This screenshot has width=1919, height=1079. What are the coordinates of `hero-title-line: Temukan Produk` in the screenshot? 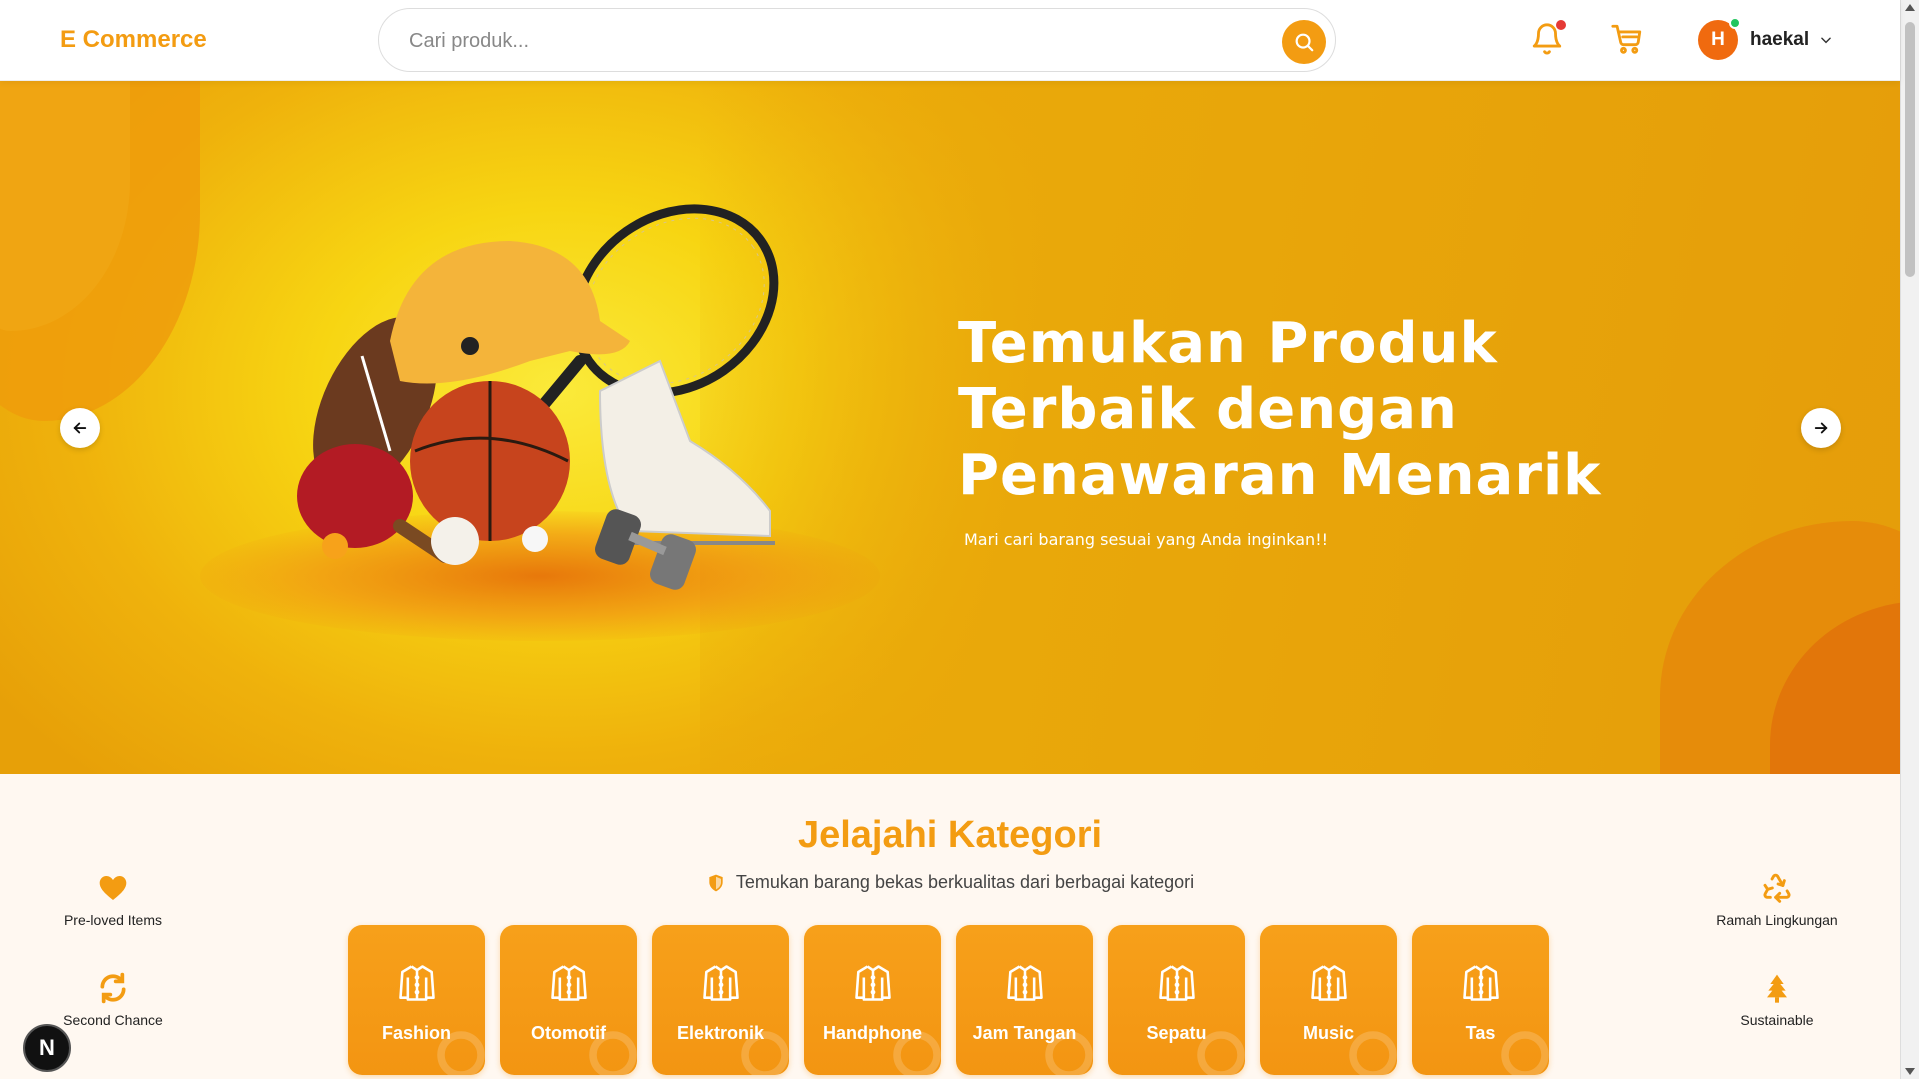 It's located at (1228, 343).